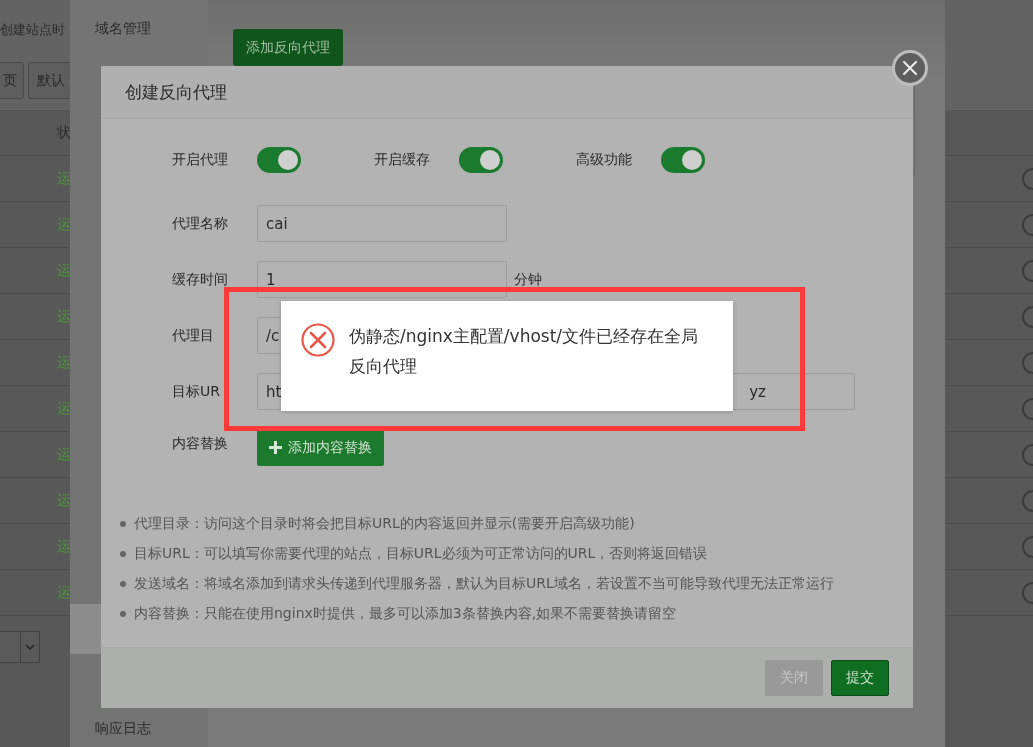 The height and width of the screenshot is (747, 1033). I want to click on dialog-title: 创建反向代理, so click(176, 92).